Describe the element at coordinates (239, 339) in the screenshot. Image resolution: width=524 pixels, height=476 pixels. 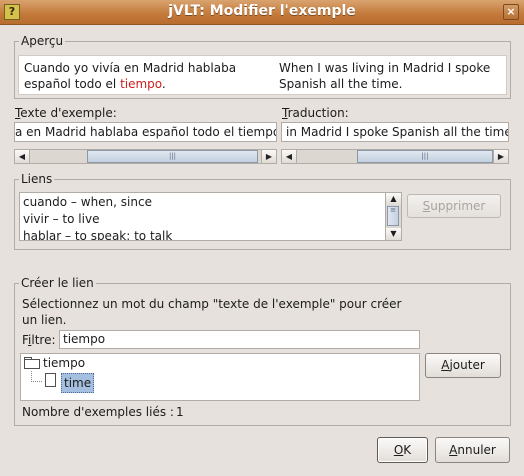
I see `filtre-input: tiempo` at that location.